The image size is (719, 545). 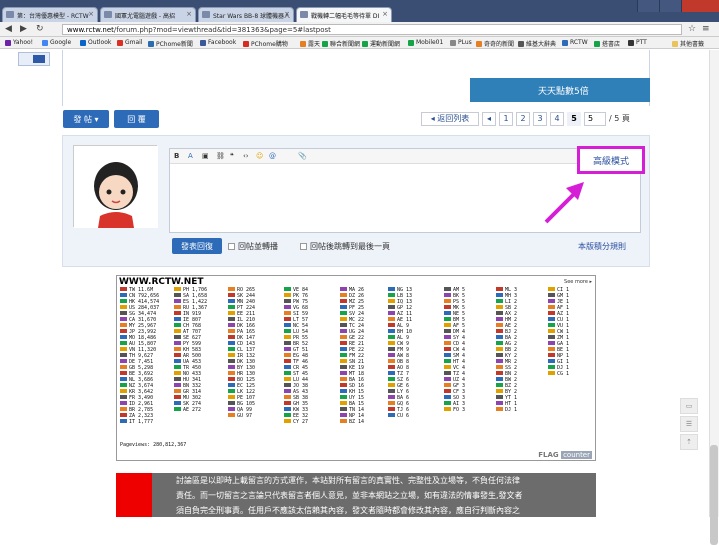 I want to click on bookmark-item: RCTW, so click(x=575, y=42).